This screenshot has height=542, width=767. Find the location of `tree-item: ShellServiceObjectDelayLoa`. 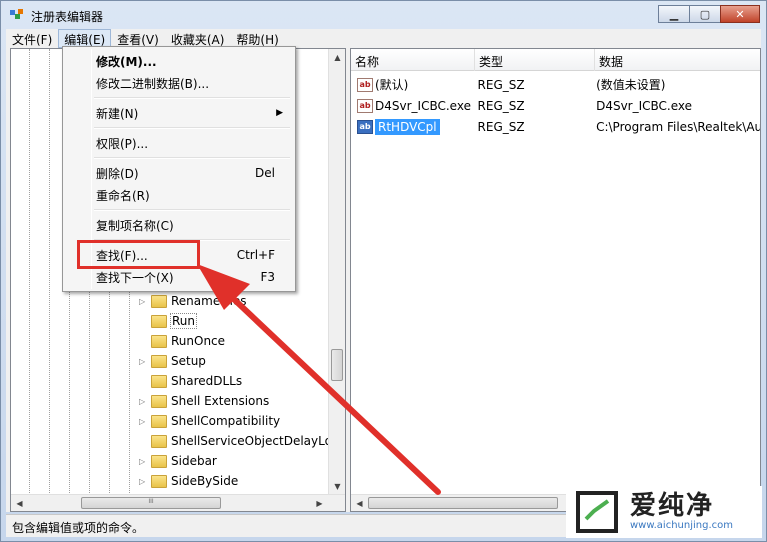

tree-item: ShellServiceObjectDelayLoa is located at coordinates (239, 441).